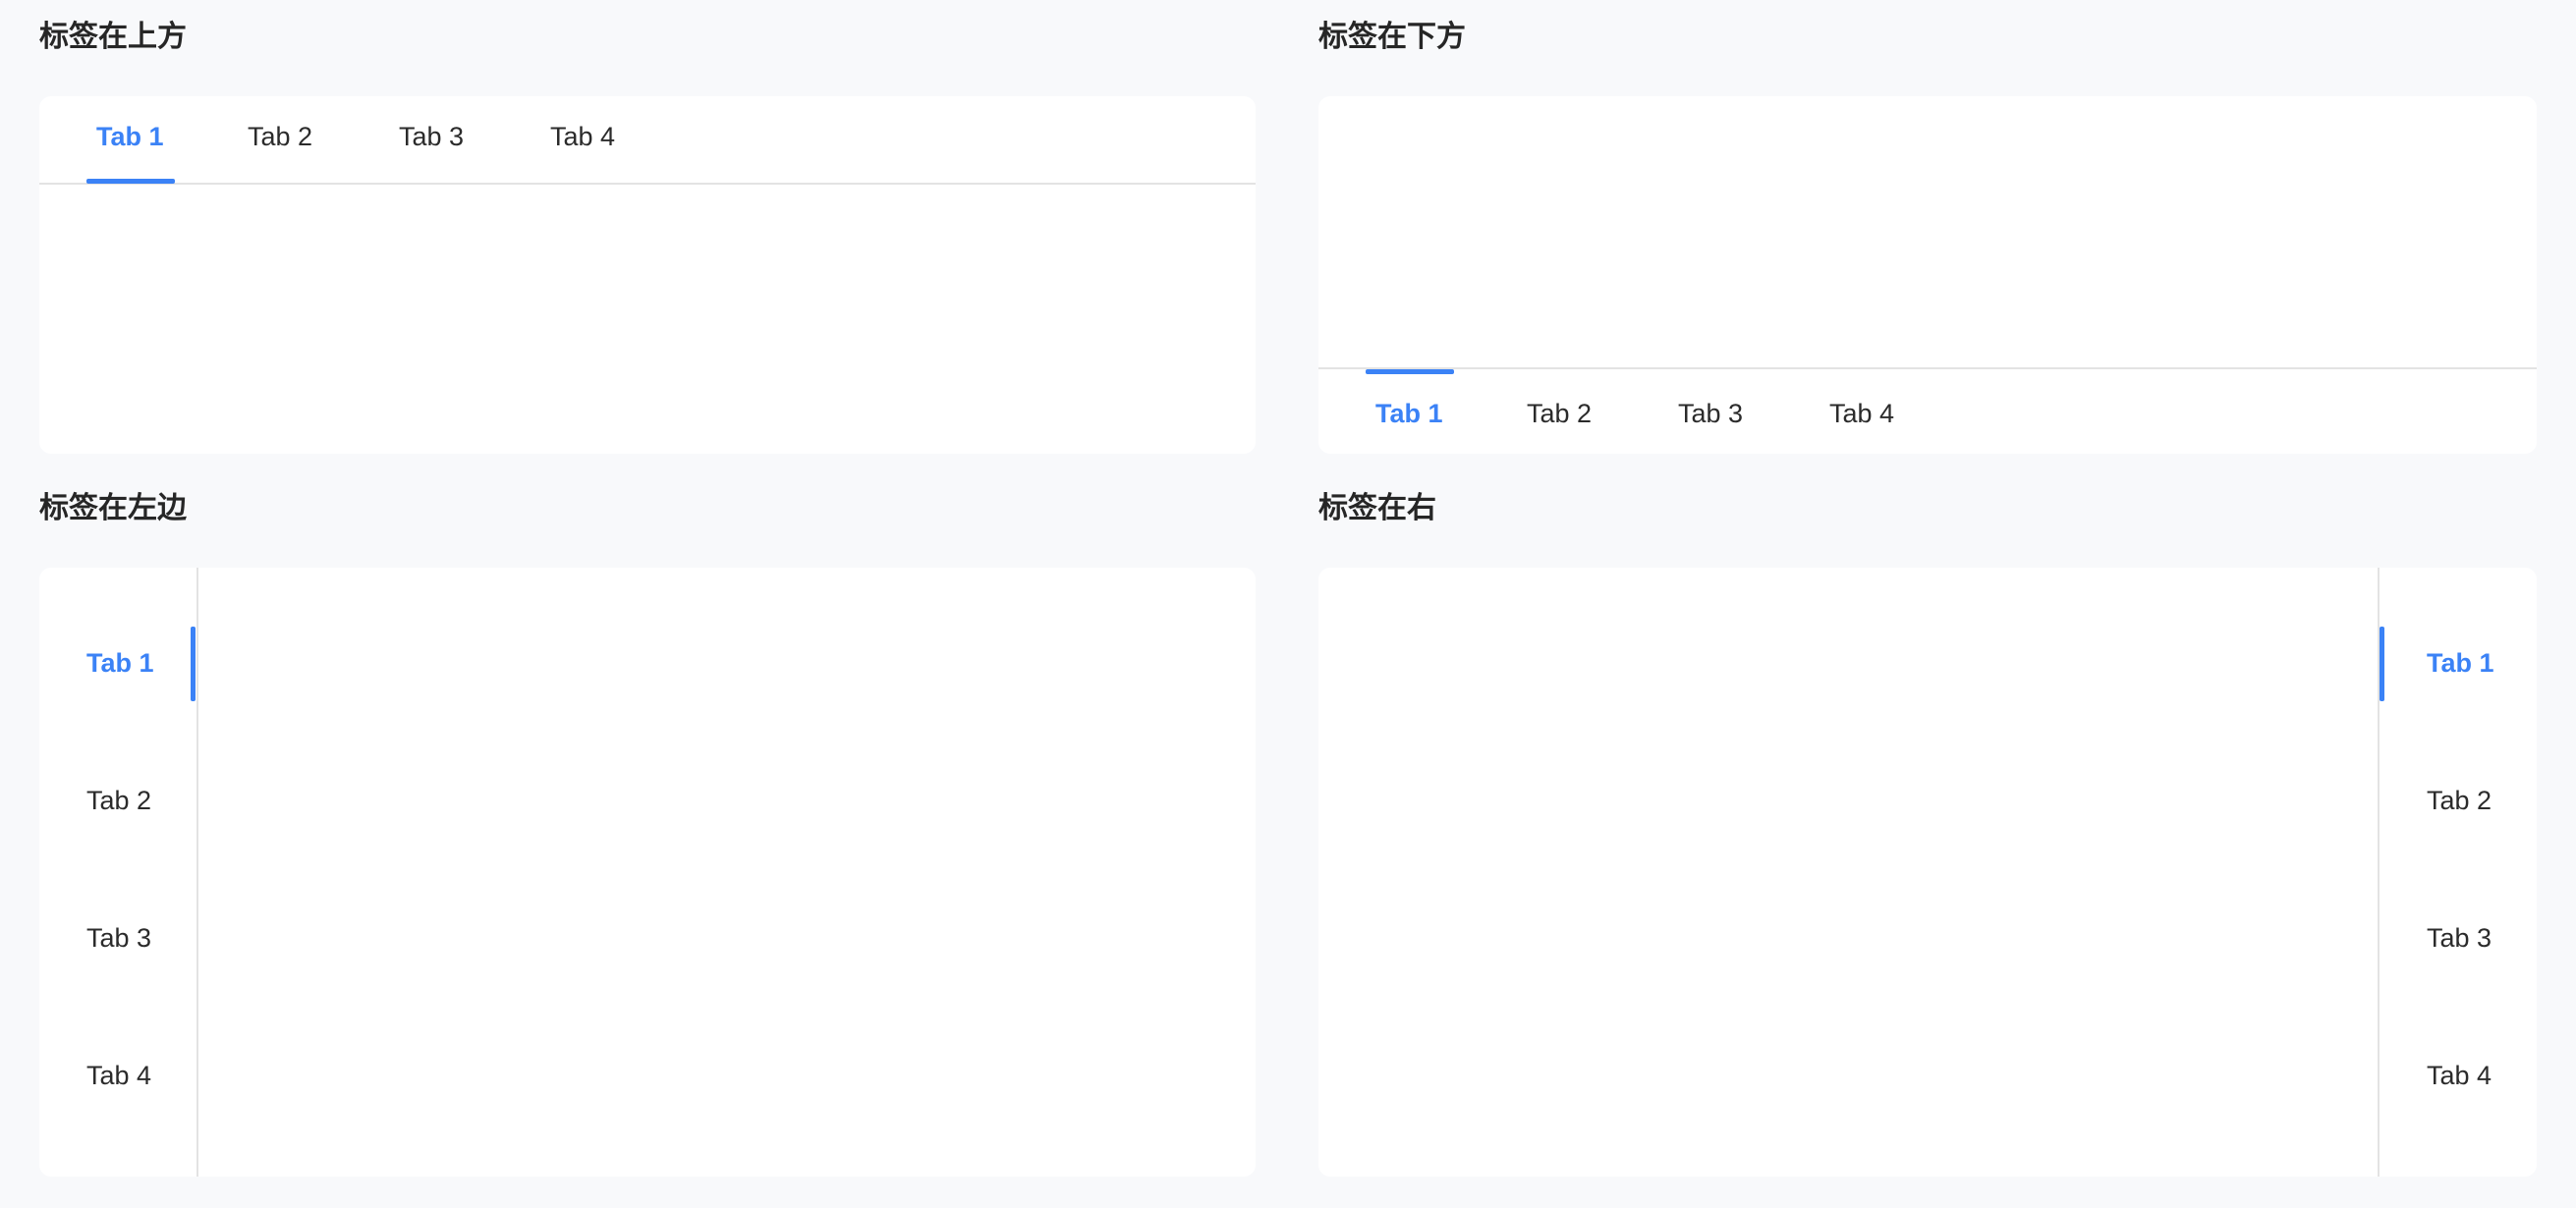 Image resolution: width=2576 pixels, height=1208 pixels. I want to click on tab-top-2: Tab 2, so click(280, 136).